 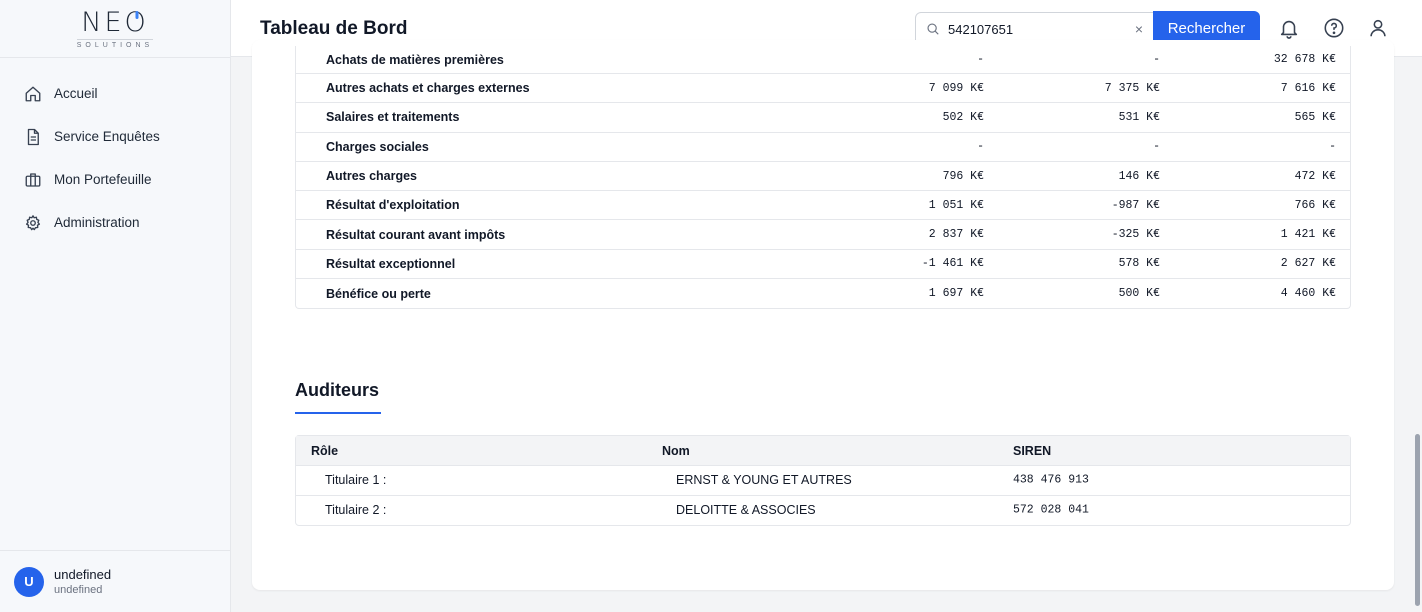 I want to click on briefcase-icon, so click(x=33, y=179).